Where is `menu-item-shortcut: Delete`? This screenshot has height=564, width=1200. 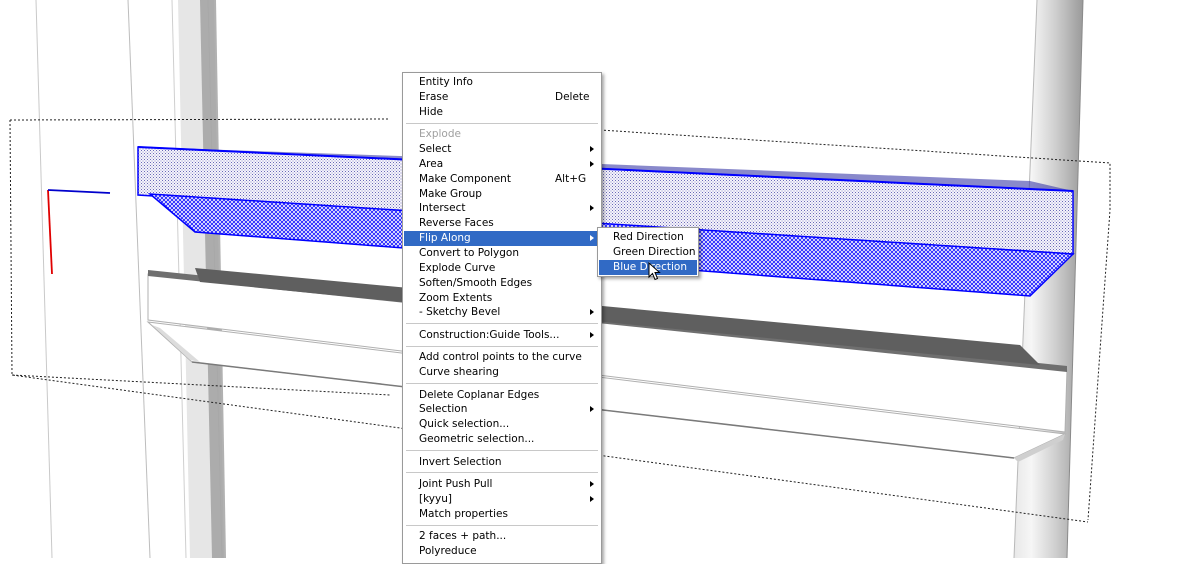 menu-item-shortcut: Delete is located at coordinates (572, 96).